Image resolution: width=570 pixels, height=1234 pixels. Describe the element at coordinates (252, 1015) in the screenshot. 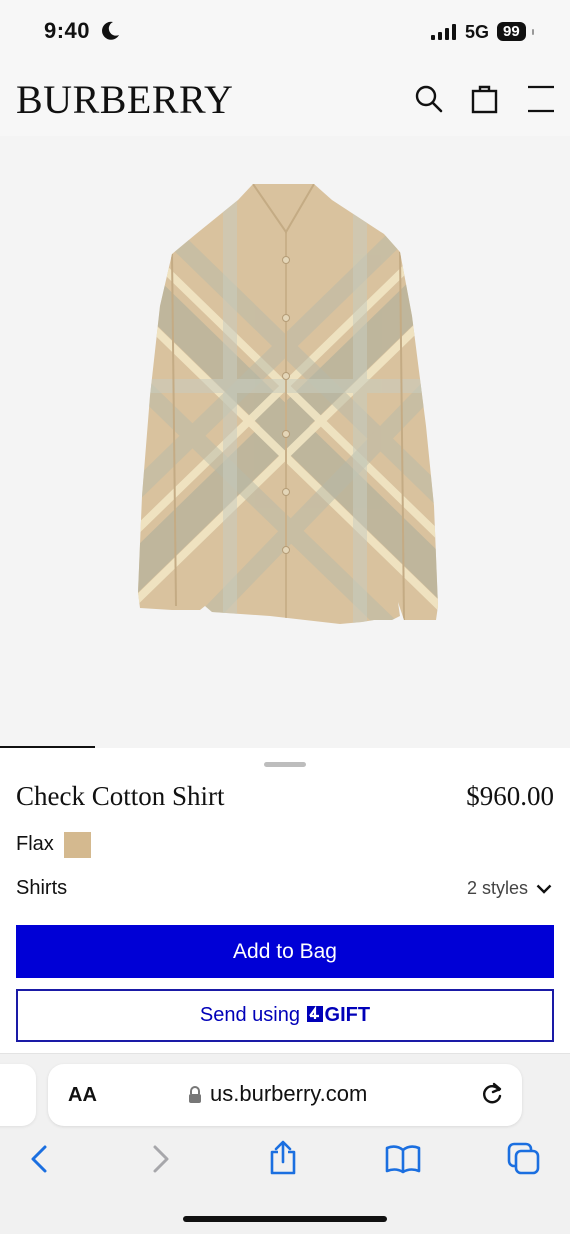

I see `send-gift-label: Send using` at that location.